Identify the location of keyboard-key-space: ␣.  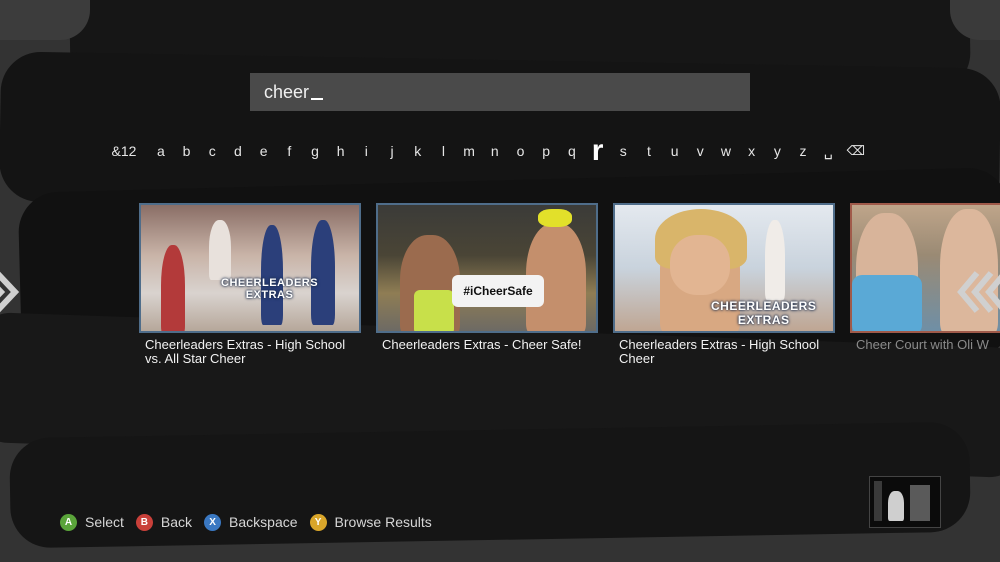
(828, 151).